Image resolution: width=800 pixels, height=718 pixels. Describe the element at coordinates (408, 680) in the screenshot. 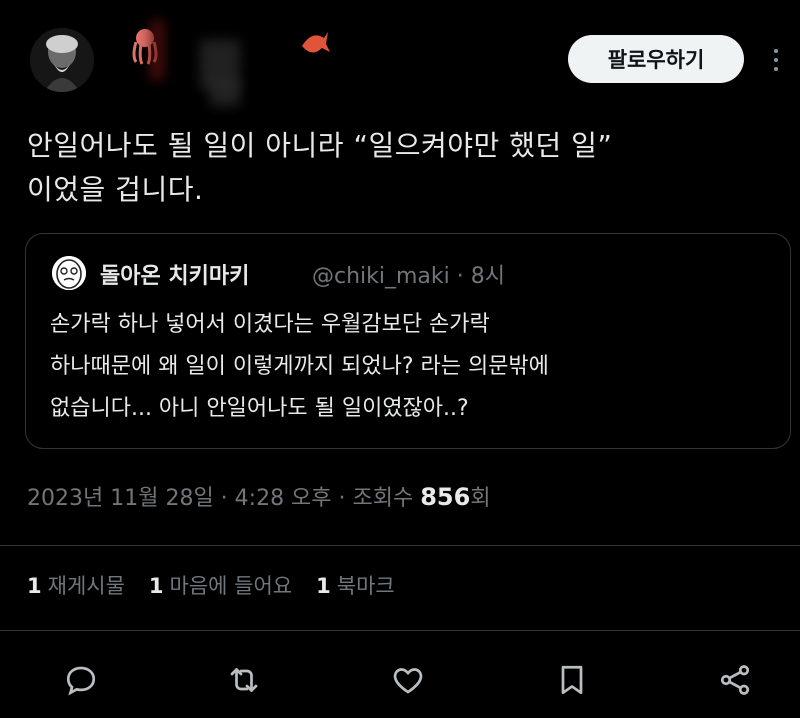

I see `like-icon` at that location.